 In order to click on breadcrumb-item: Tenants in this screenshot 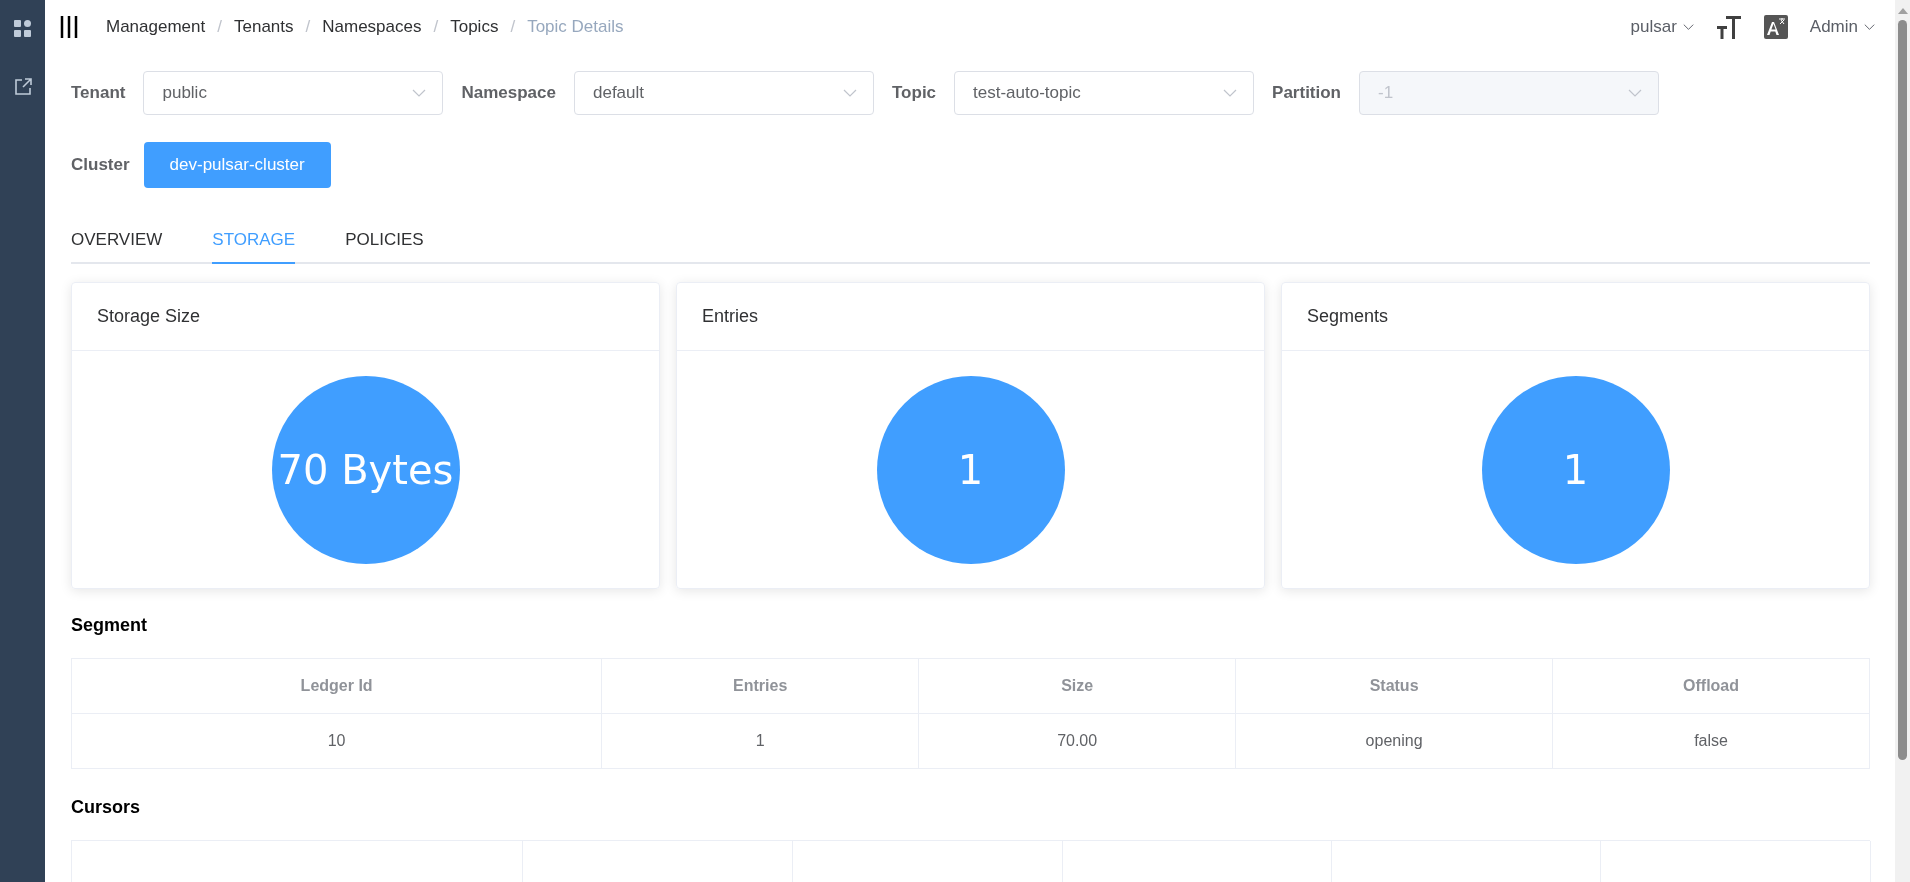, I will do `click(263, 27)`.